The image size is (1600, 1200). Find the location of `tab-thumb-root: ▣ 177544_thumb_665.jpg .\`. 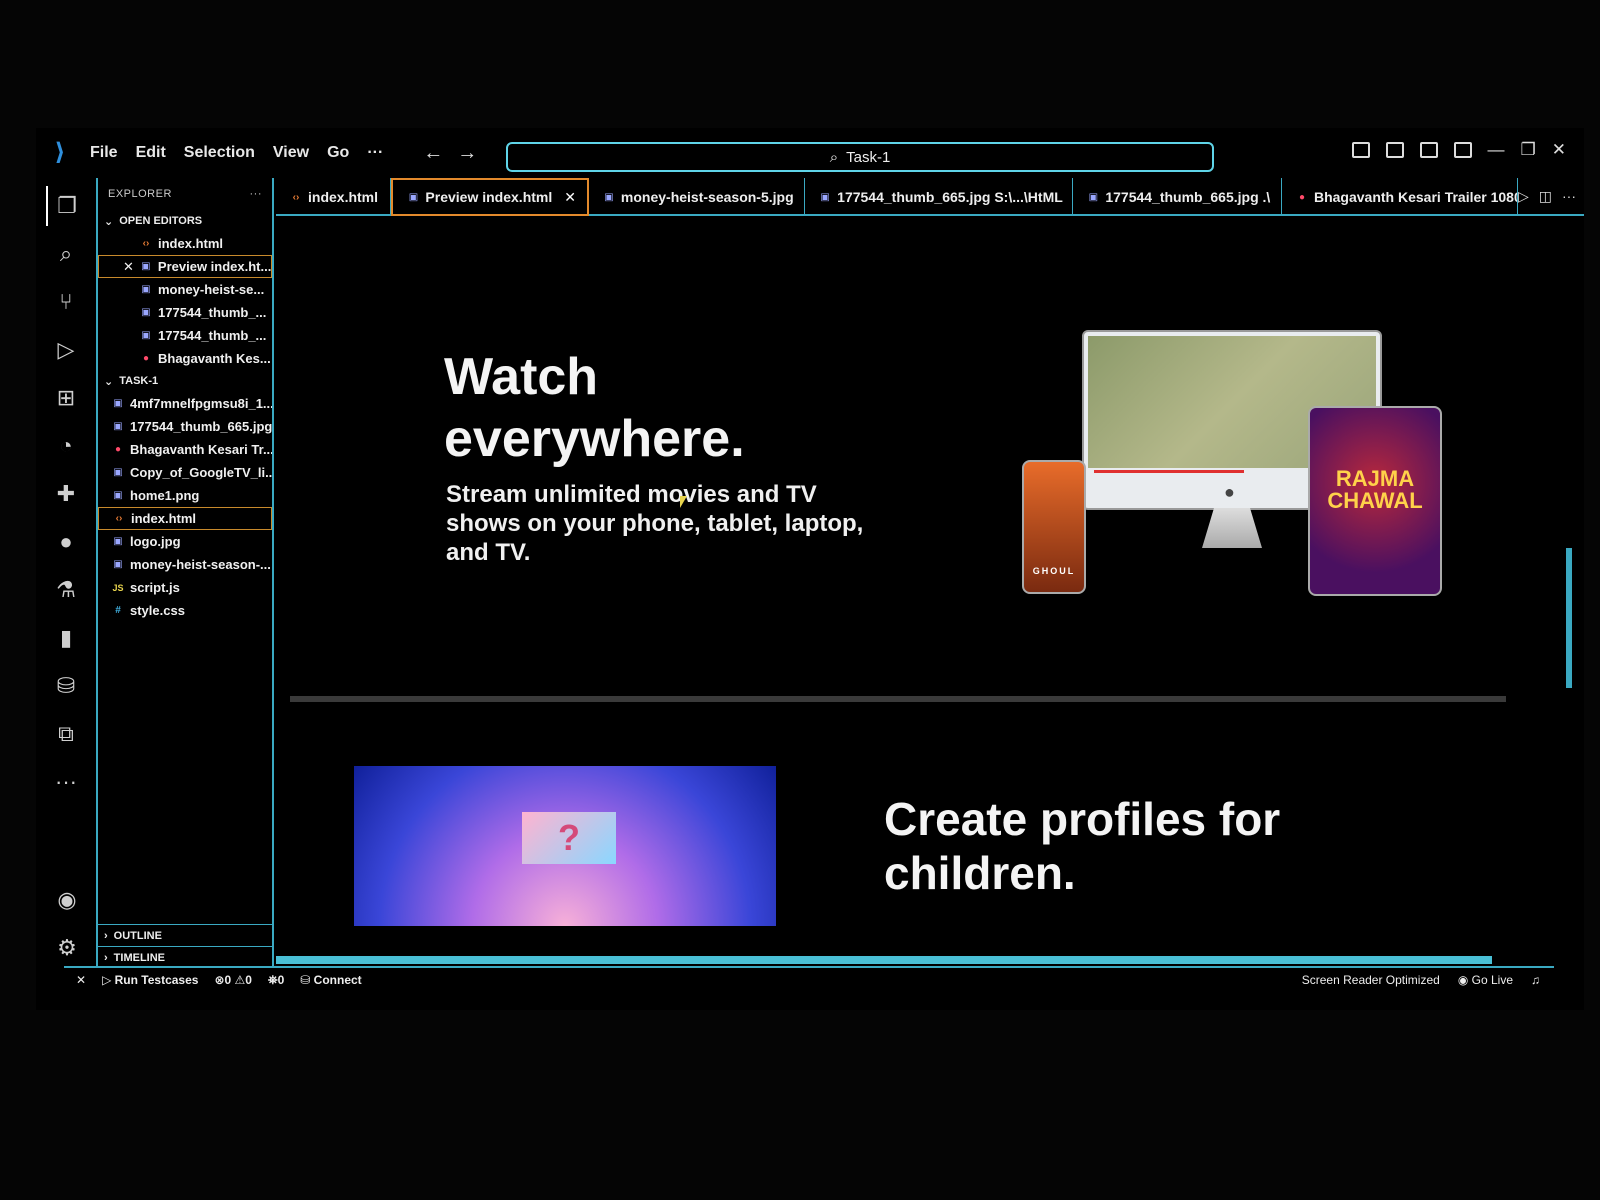

tab-thumb-root: ▣ 177544_thumb_665.jpg .\ is located at coordinates (1177, 197).